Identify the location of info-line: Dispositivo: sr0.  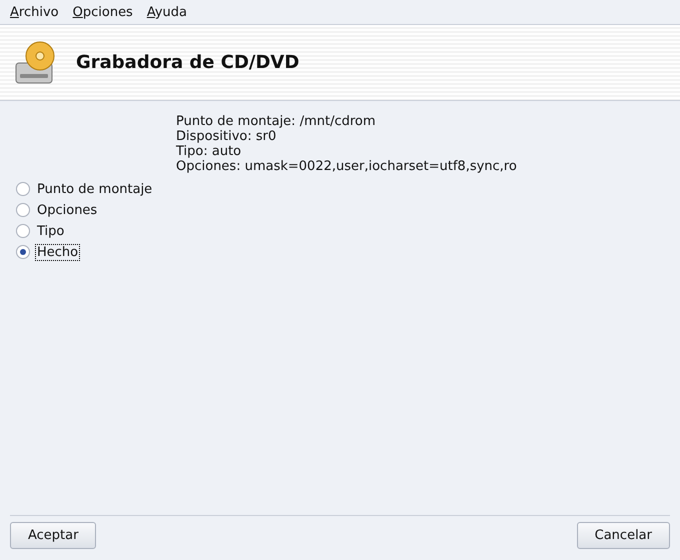
(227, 136).